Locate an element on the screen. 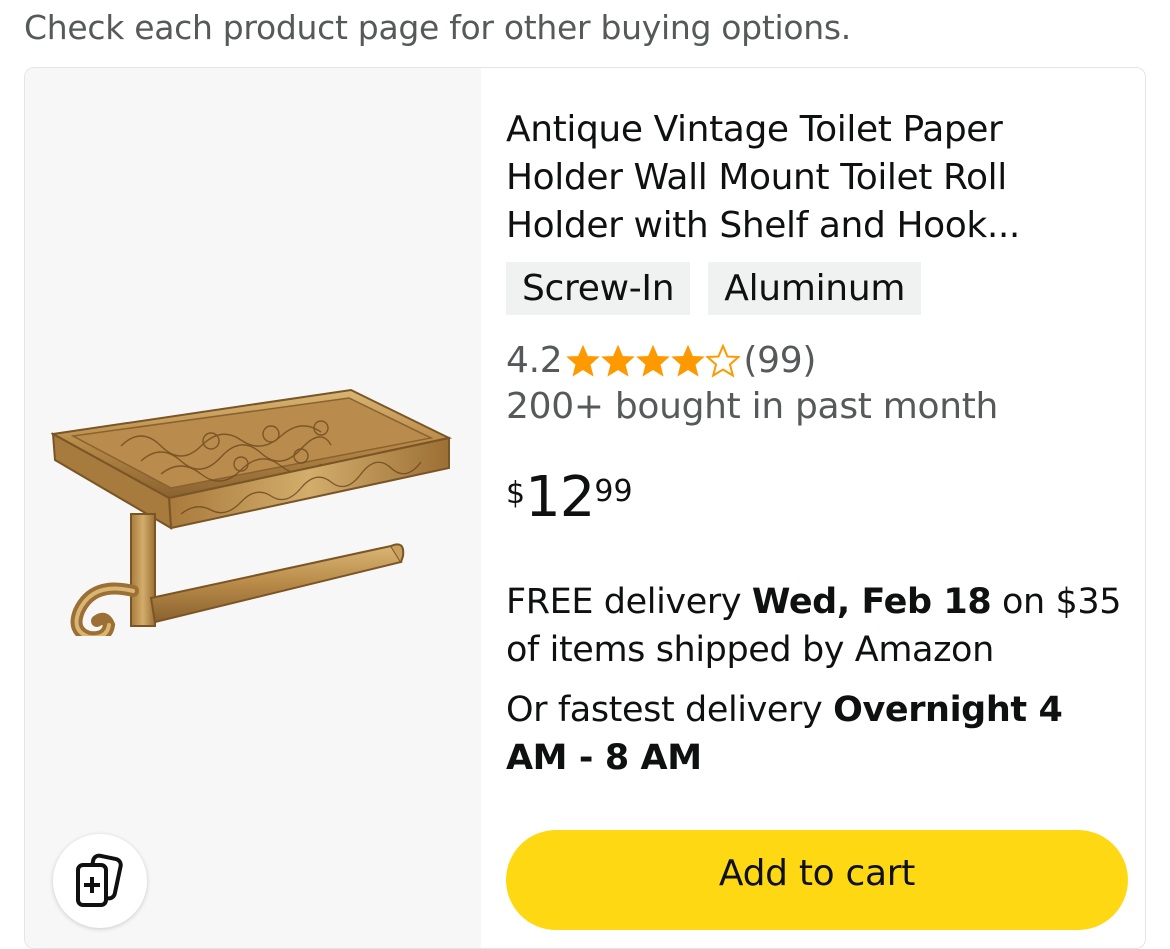 This screenshot has width=1170, height=949. chip-mount-type: Screw-In is located at coordinates (598, 288).